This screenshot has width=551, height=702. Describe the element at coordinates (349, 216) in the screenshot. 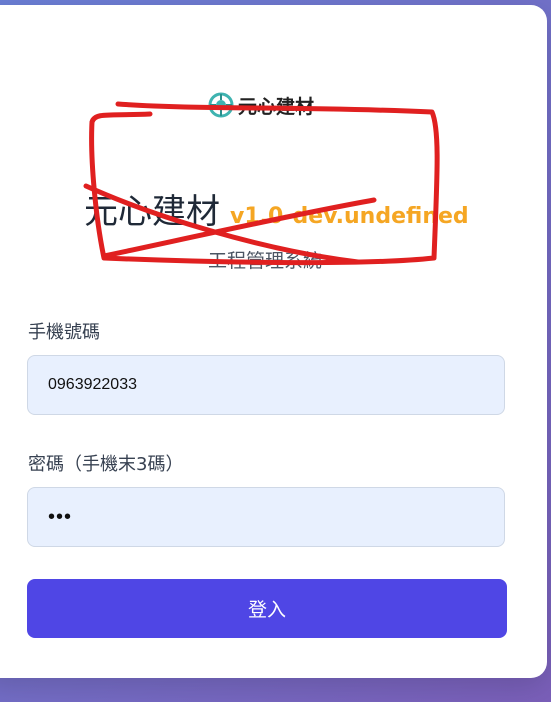

I see `version-label: v1.0-dev.undefined` at that location.